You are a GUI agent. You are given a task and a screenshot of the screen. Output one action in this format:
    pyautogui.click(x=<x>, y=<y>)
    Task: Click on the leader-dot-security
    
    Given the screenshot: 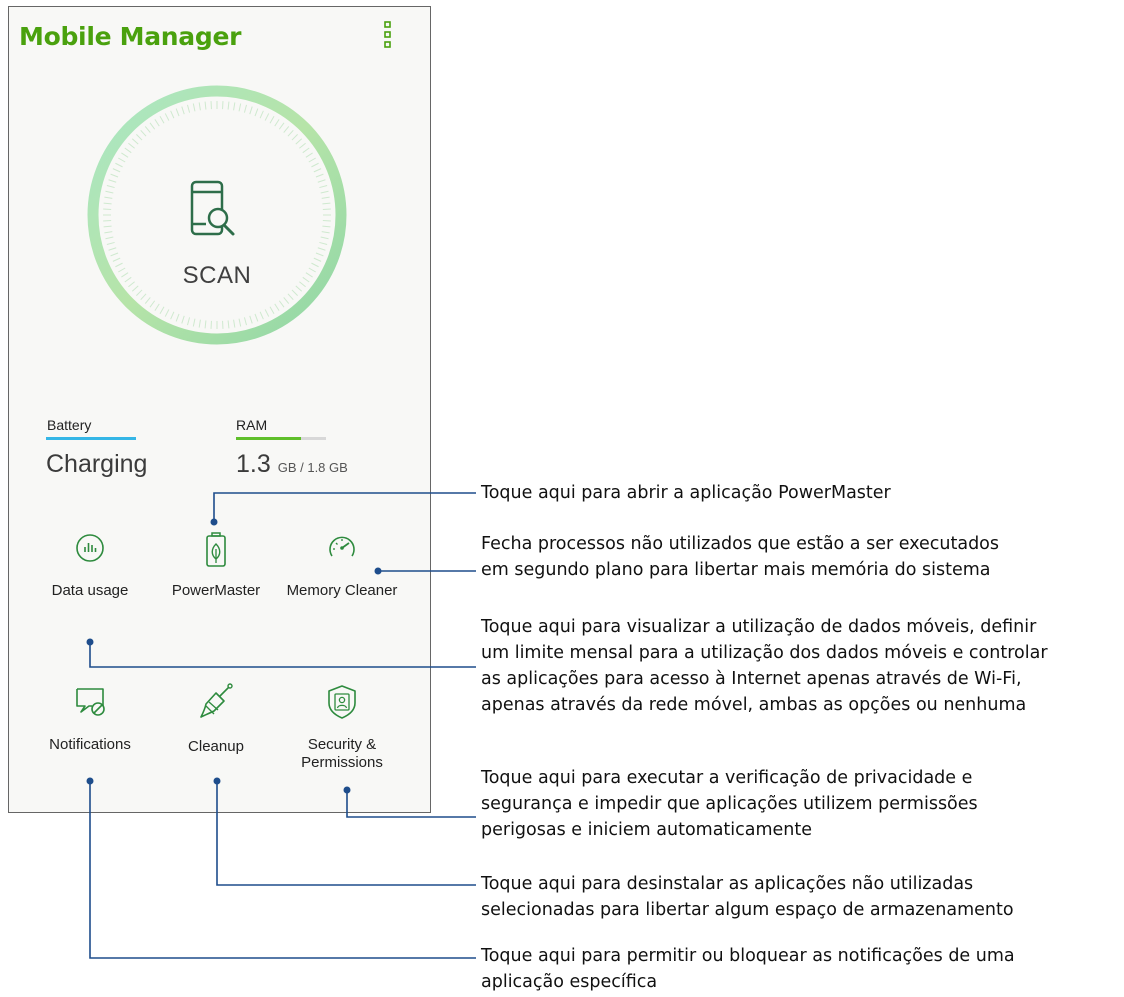 What is the action you would take?
    pyautogui.click(x=347, y=790)
    